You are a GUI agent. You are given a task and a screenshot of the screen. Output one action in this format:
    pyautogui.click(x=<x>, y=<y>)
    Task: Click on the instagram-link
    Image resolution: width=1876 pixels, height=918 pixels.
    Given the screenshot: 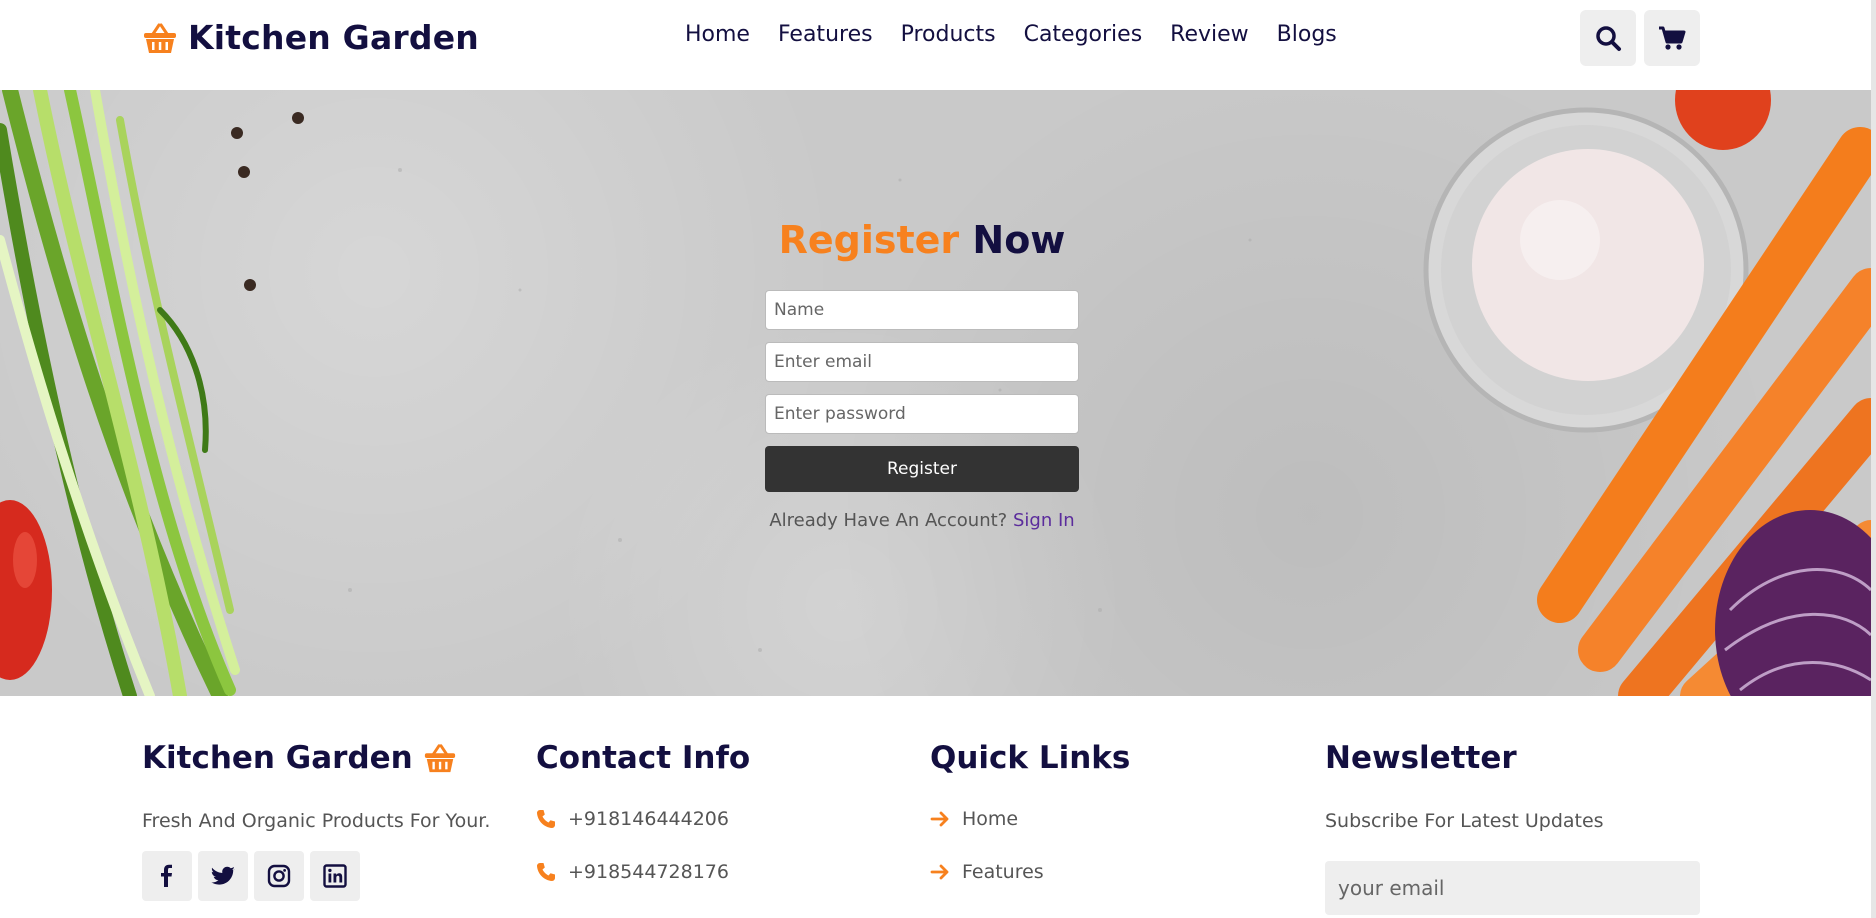 What is the action you would take?
    pyautogui.click(x=279, y=876)
    